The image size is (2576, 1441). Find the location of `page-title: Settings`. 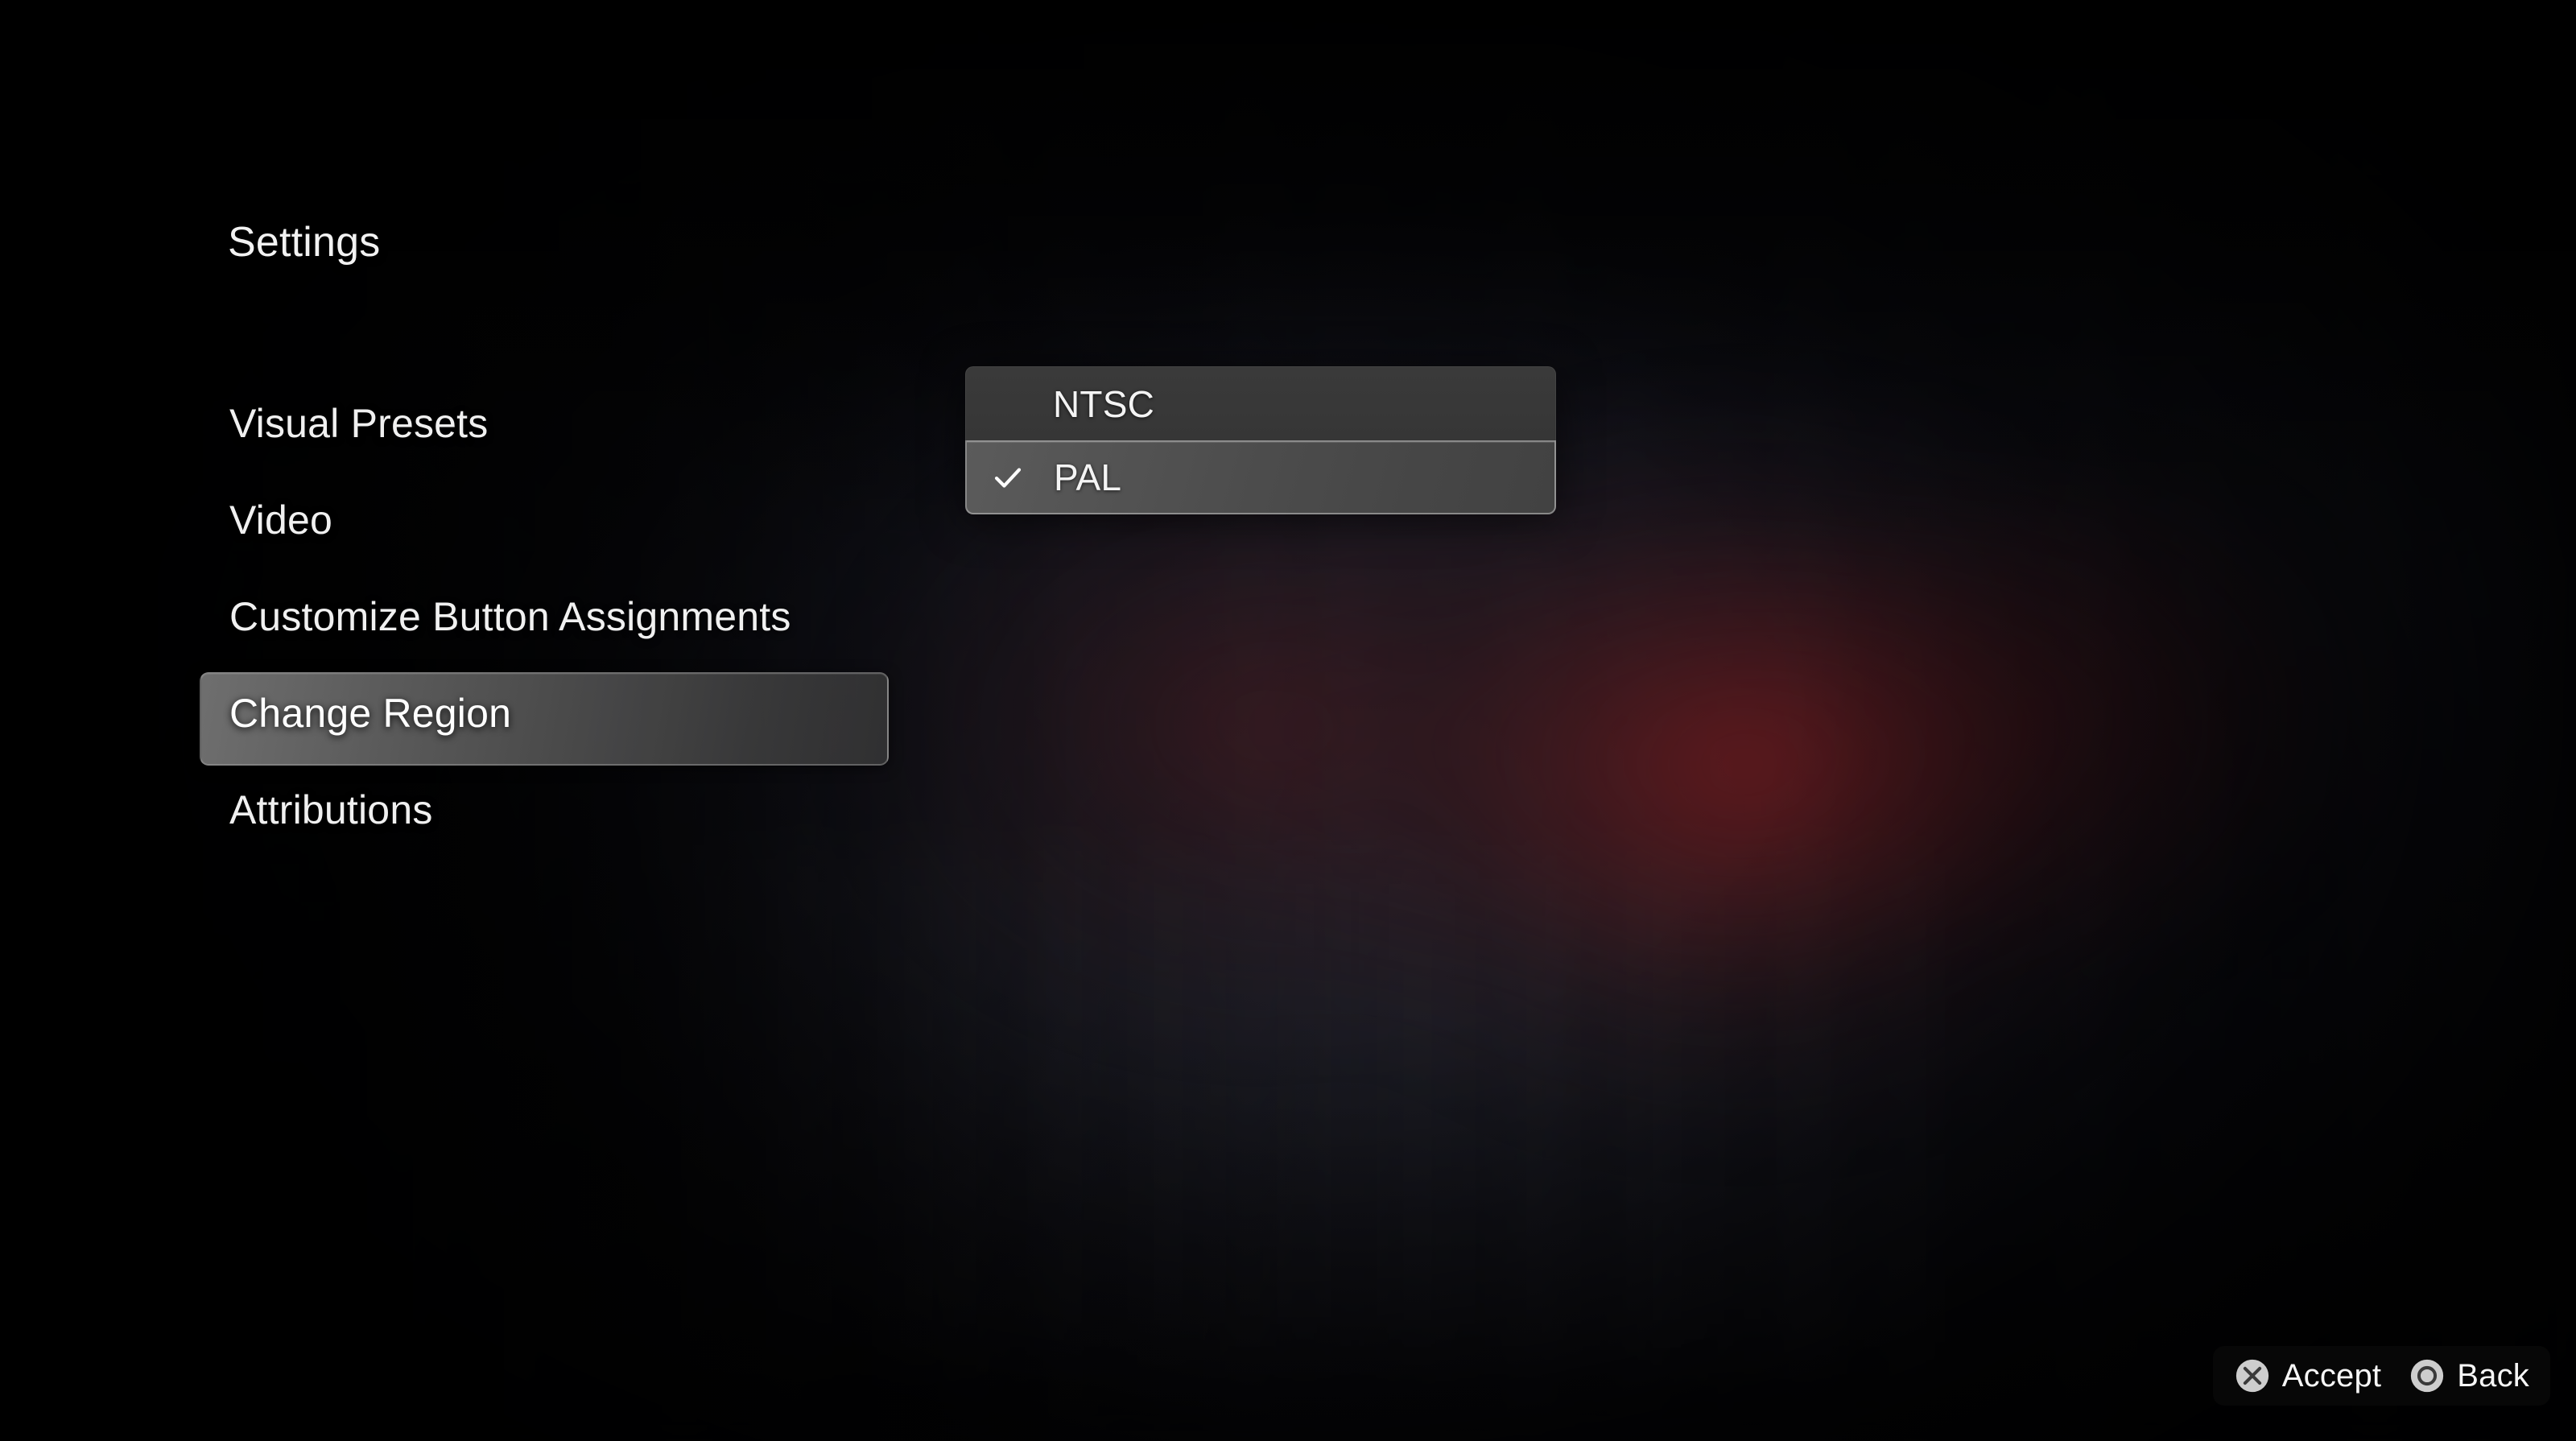

page-title: Settings is located at coordinates (304, 242).